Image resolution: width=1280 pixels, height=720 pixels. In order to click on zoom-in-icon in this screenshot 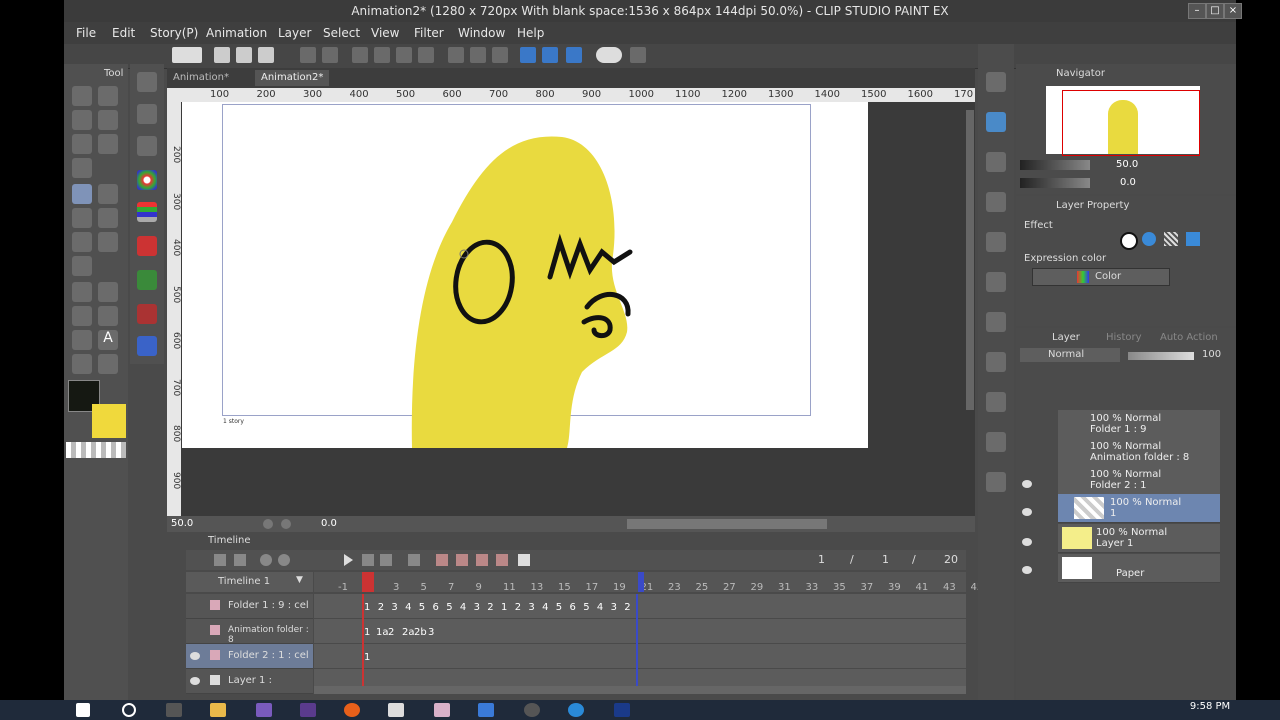, I will do `click(286, 524)`.